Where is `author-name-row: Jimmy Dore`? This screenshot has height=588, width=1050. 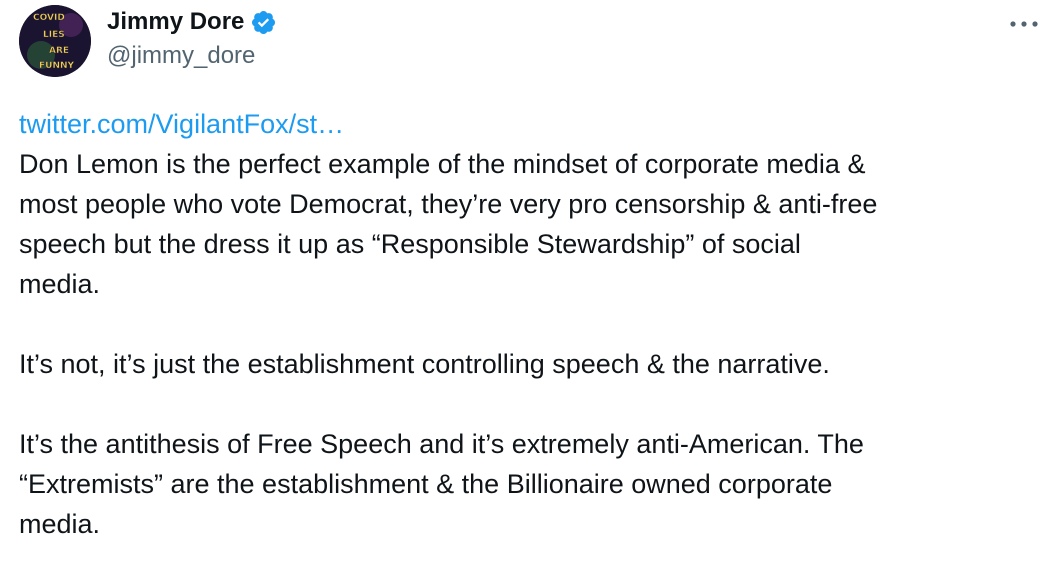
author-name-row: Jimmy Dore is located at coordinates (192, 22).